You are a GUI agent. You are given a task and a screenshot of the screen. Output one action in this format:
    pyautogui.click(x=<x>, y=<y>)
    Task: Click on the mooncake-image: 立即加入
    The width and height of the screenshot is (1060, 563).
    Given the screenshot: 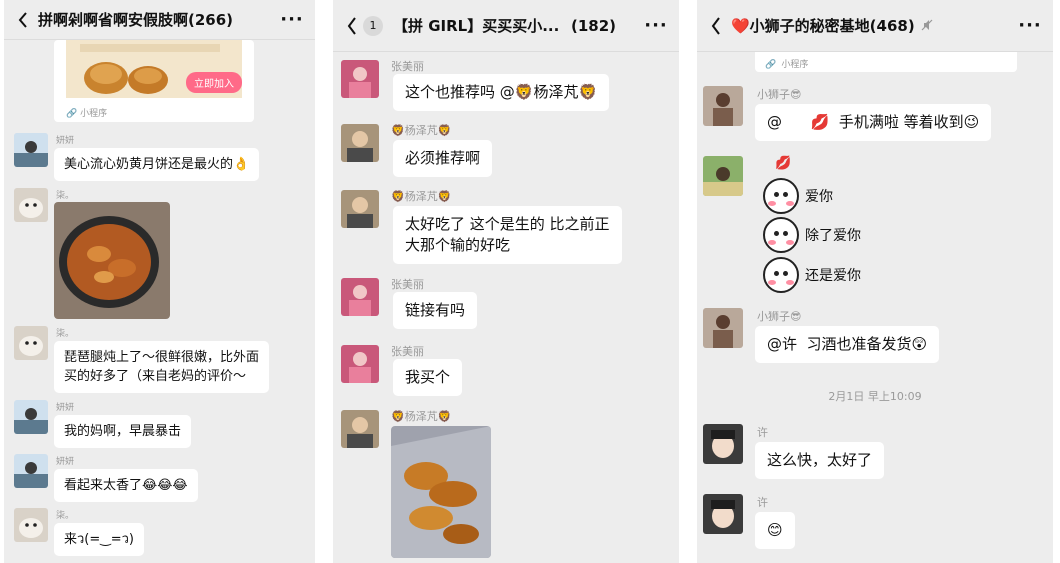 What is the action you would take?
    pyautogui.click(x=154, y=69)
    